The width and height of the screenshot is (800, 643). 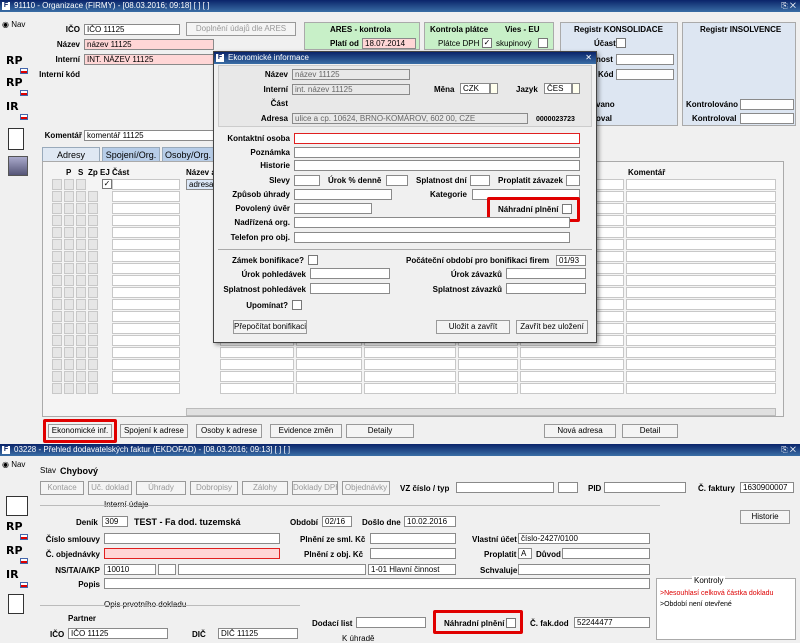 What do you see at coordinates (546, 273) in the screenshot?
I see `urok-zavazku-field` at bounding box center [546, 273].